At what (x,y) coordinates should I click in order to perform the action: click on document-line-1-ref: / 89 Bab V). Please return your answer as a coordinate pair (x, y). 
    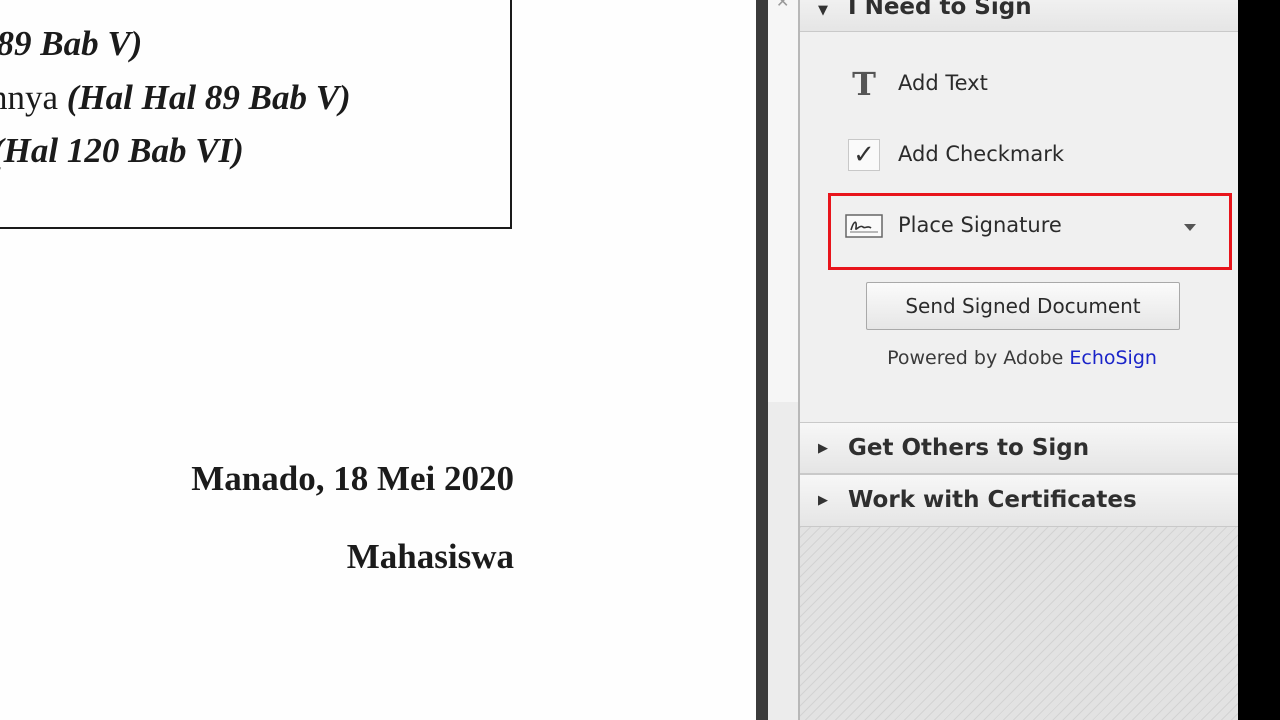
    Looking at the image, I should click on (71, 43).